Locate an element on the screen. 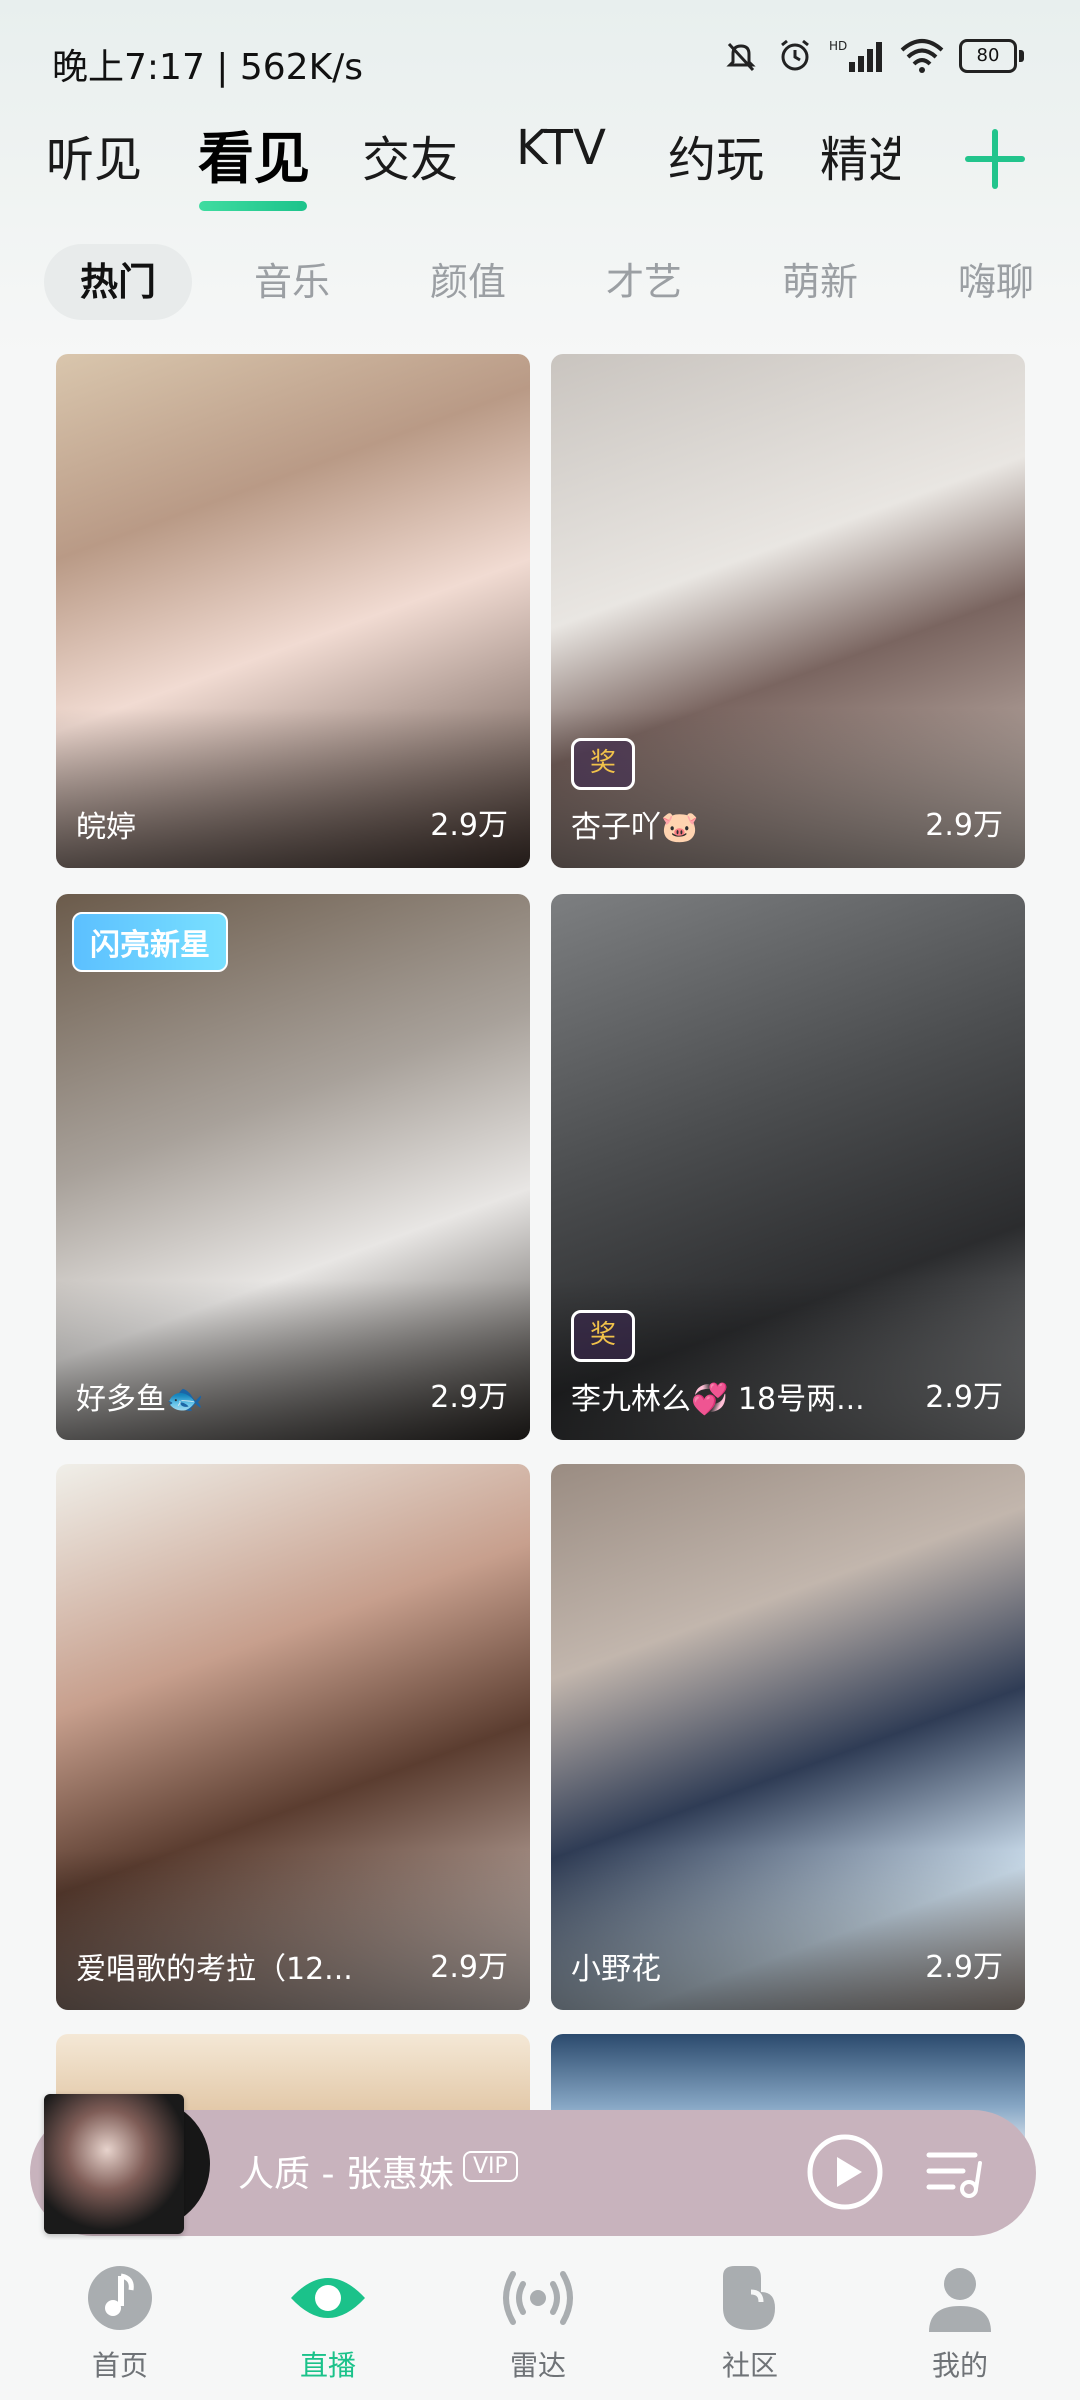 The image size is (1080, 2400). status-time: 晚上7:17 | 562K/s is located at coordinates (208, 67).